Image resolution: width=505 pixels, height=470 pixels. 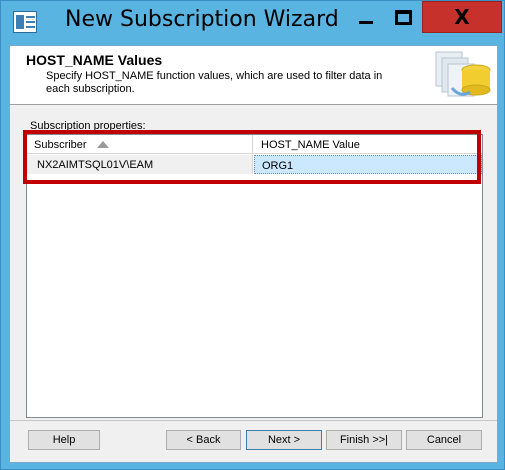 I want to click on header-divider, so click(x=253, y=104).